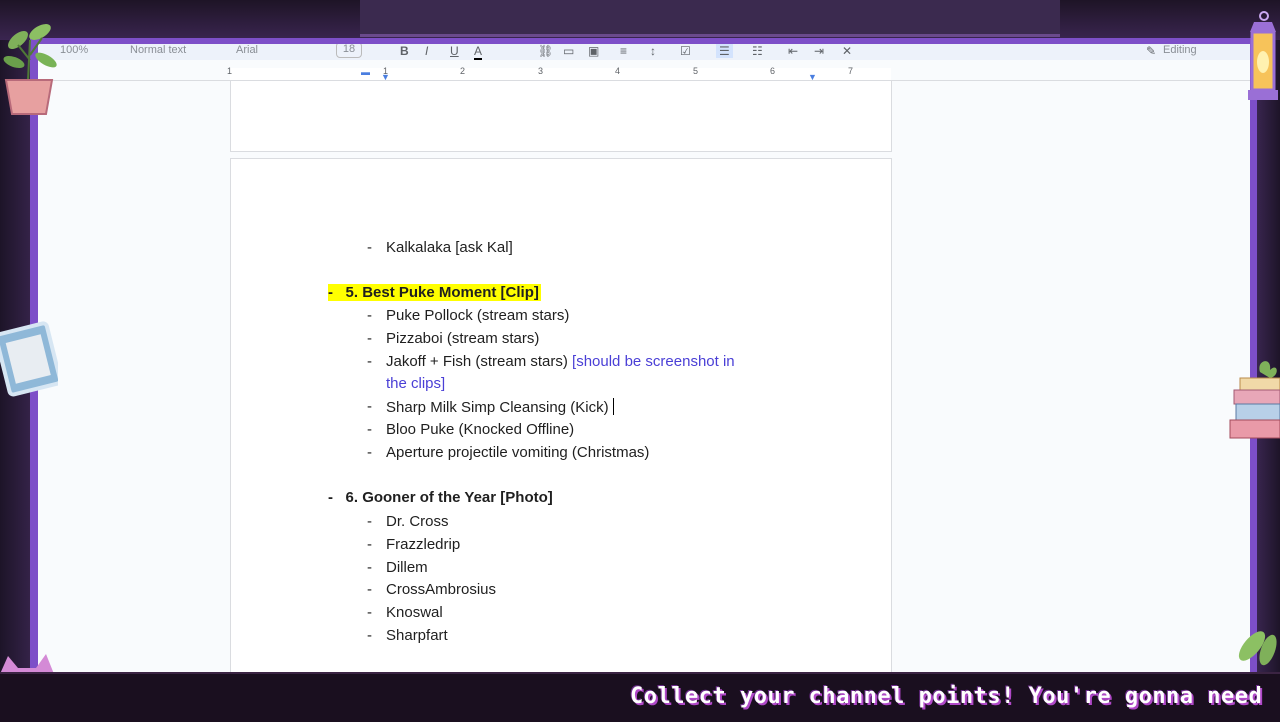 This screenshot has width=1280, height=722. I want to click on overlay-beam, so click(710, 18).